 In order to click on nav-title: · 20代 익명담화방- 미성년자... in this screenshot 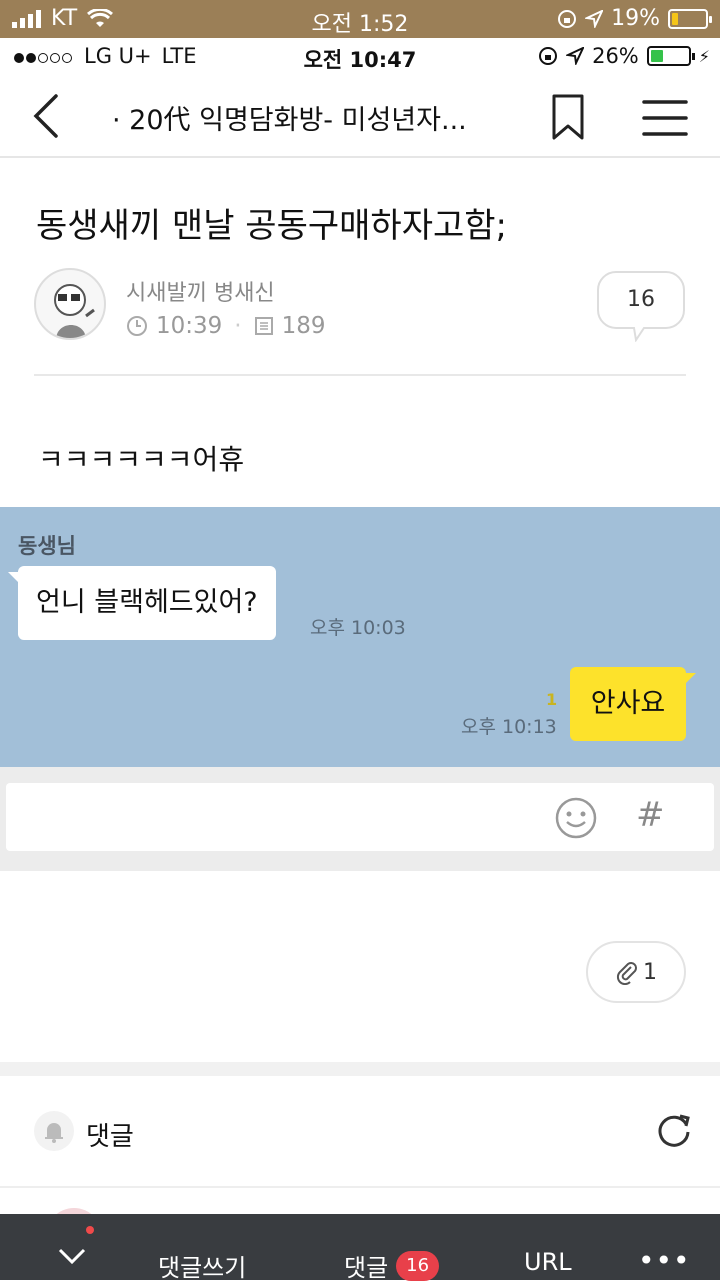, I will do `click(289, 120)`.